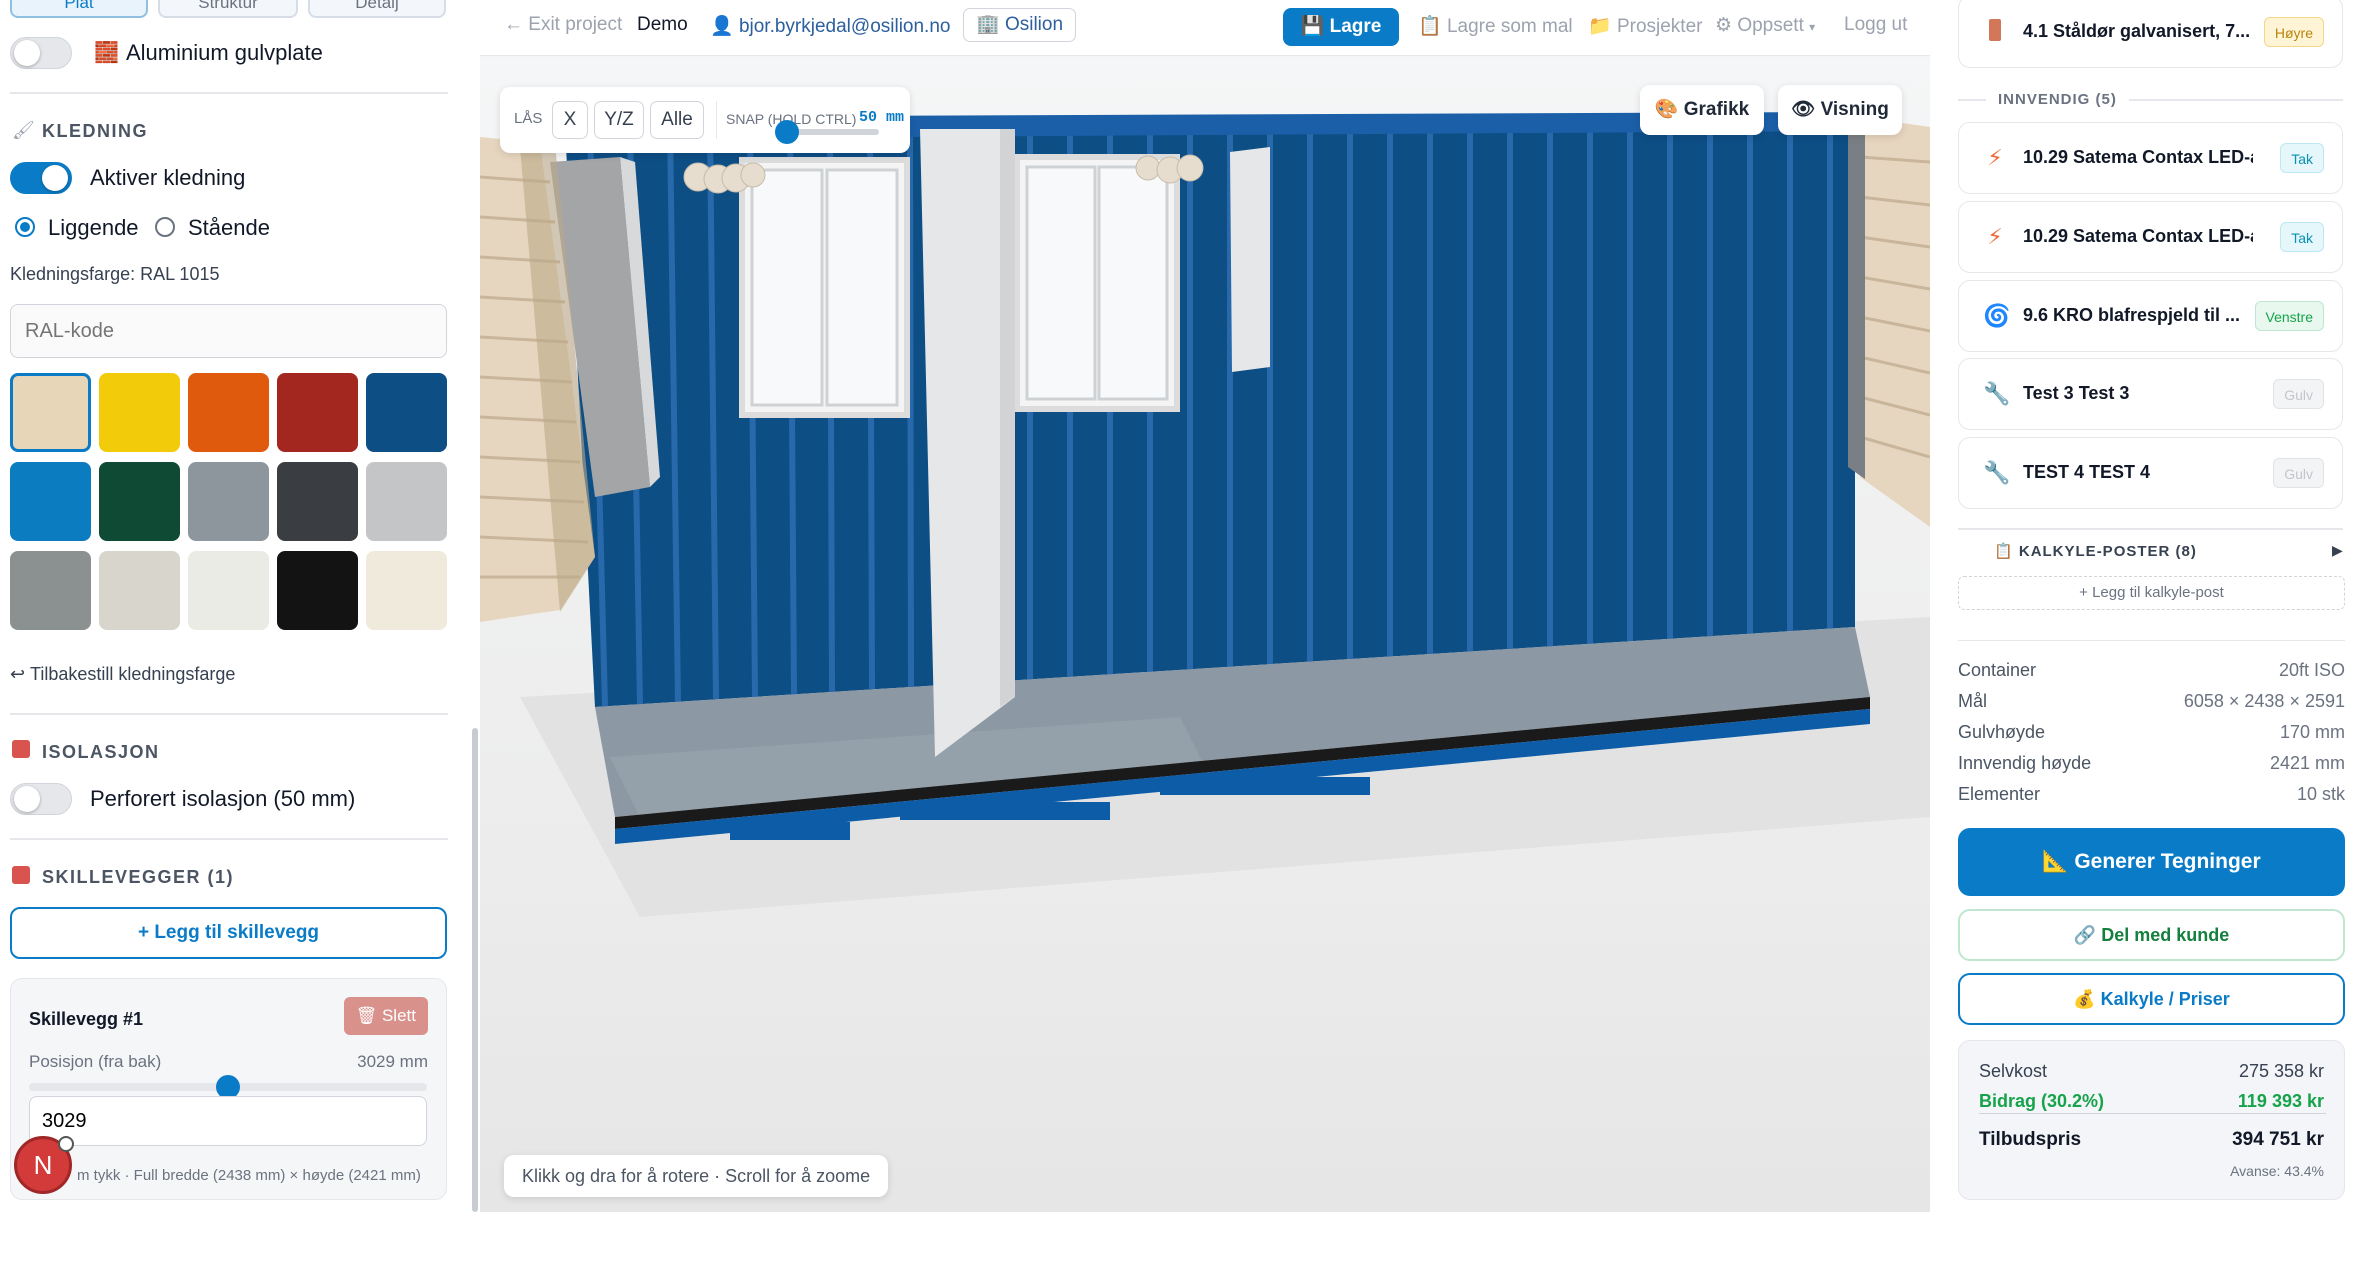 The height and width of the screenshot is (1276, 2357). Describe the element at coordinates (2277, 1171) in the screenshot. I see `avanse-value: Avanse: 43.4%` at that location.